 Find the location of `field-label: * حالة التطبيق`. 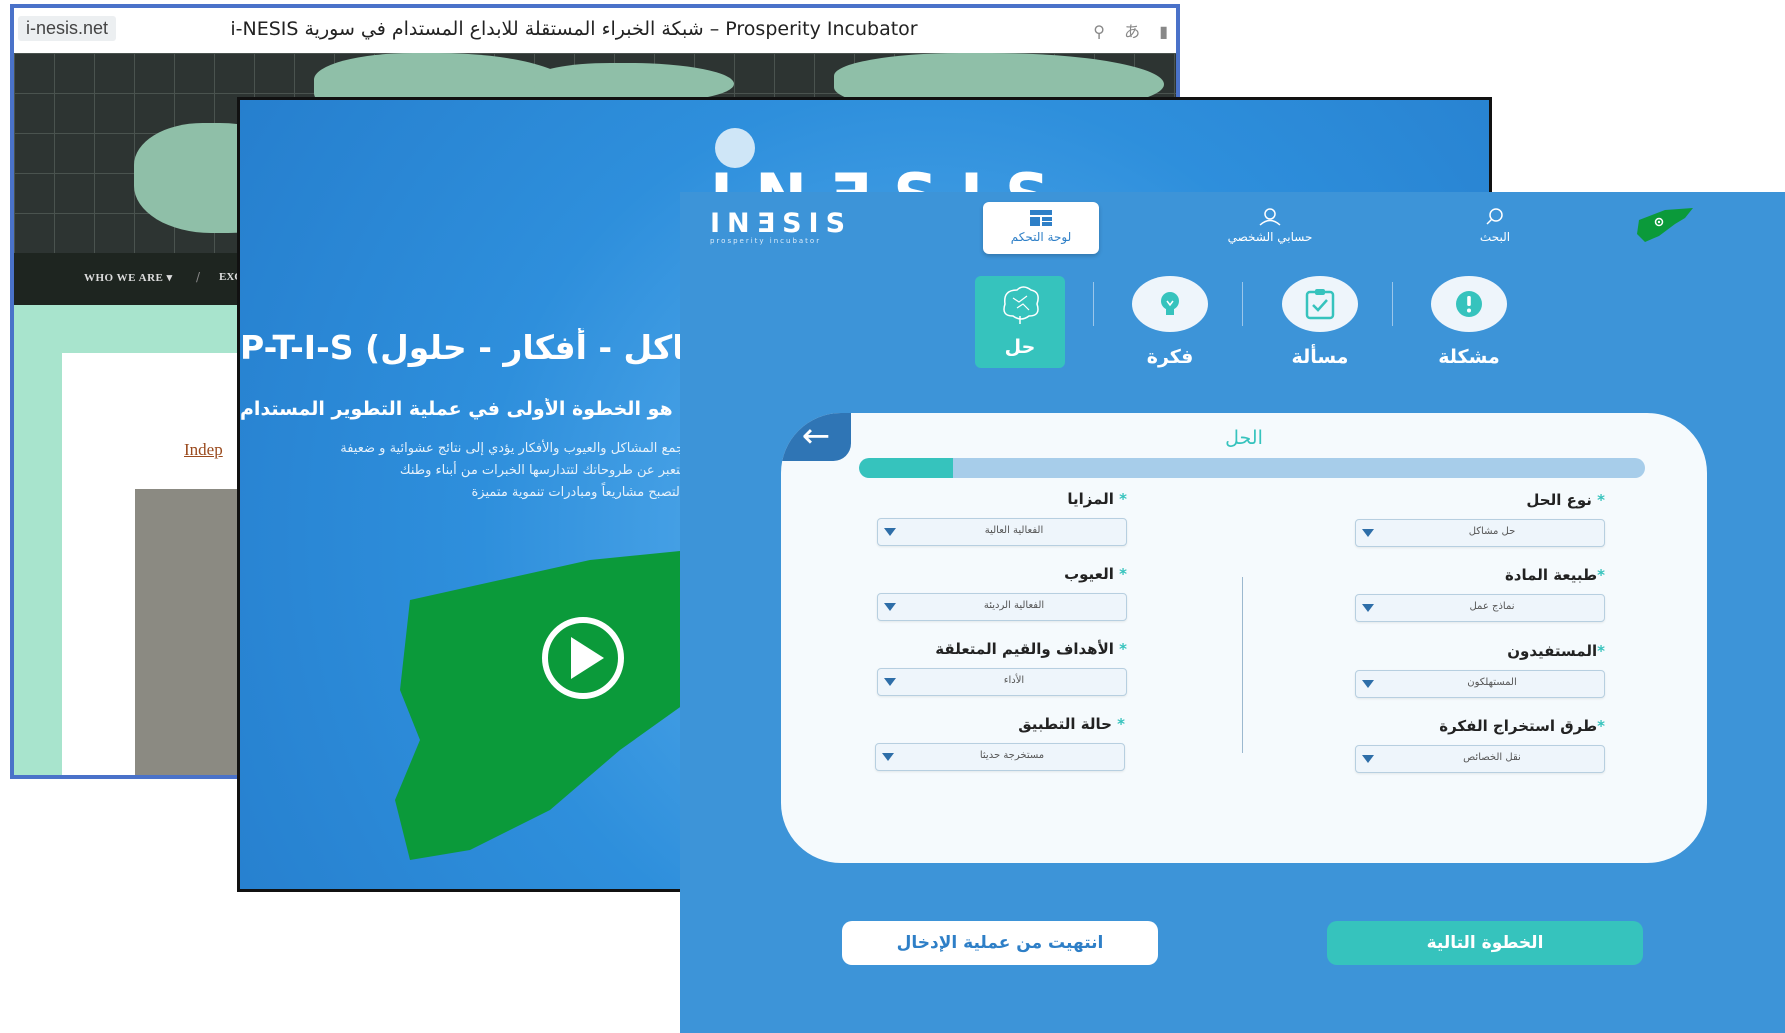

field-label: * حالة التطبيق is located at coordinates (1071, 724).